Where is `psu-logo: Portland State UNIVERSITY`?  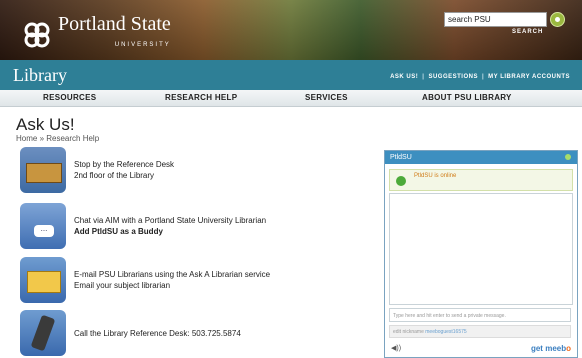 psu-logo: Portland State UNIVERSITY is located at coordinates (96, 34).